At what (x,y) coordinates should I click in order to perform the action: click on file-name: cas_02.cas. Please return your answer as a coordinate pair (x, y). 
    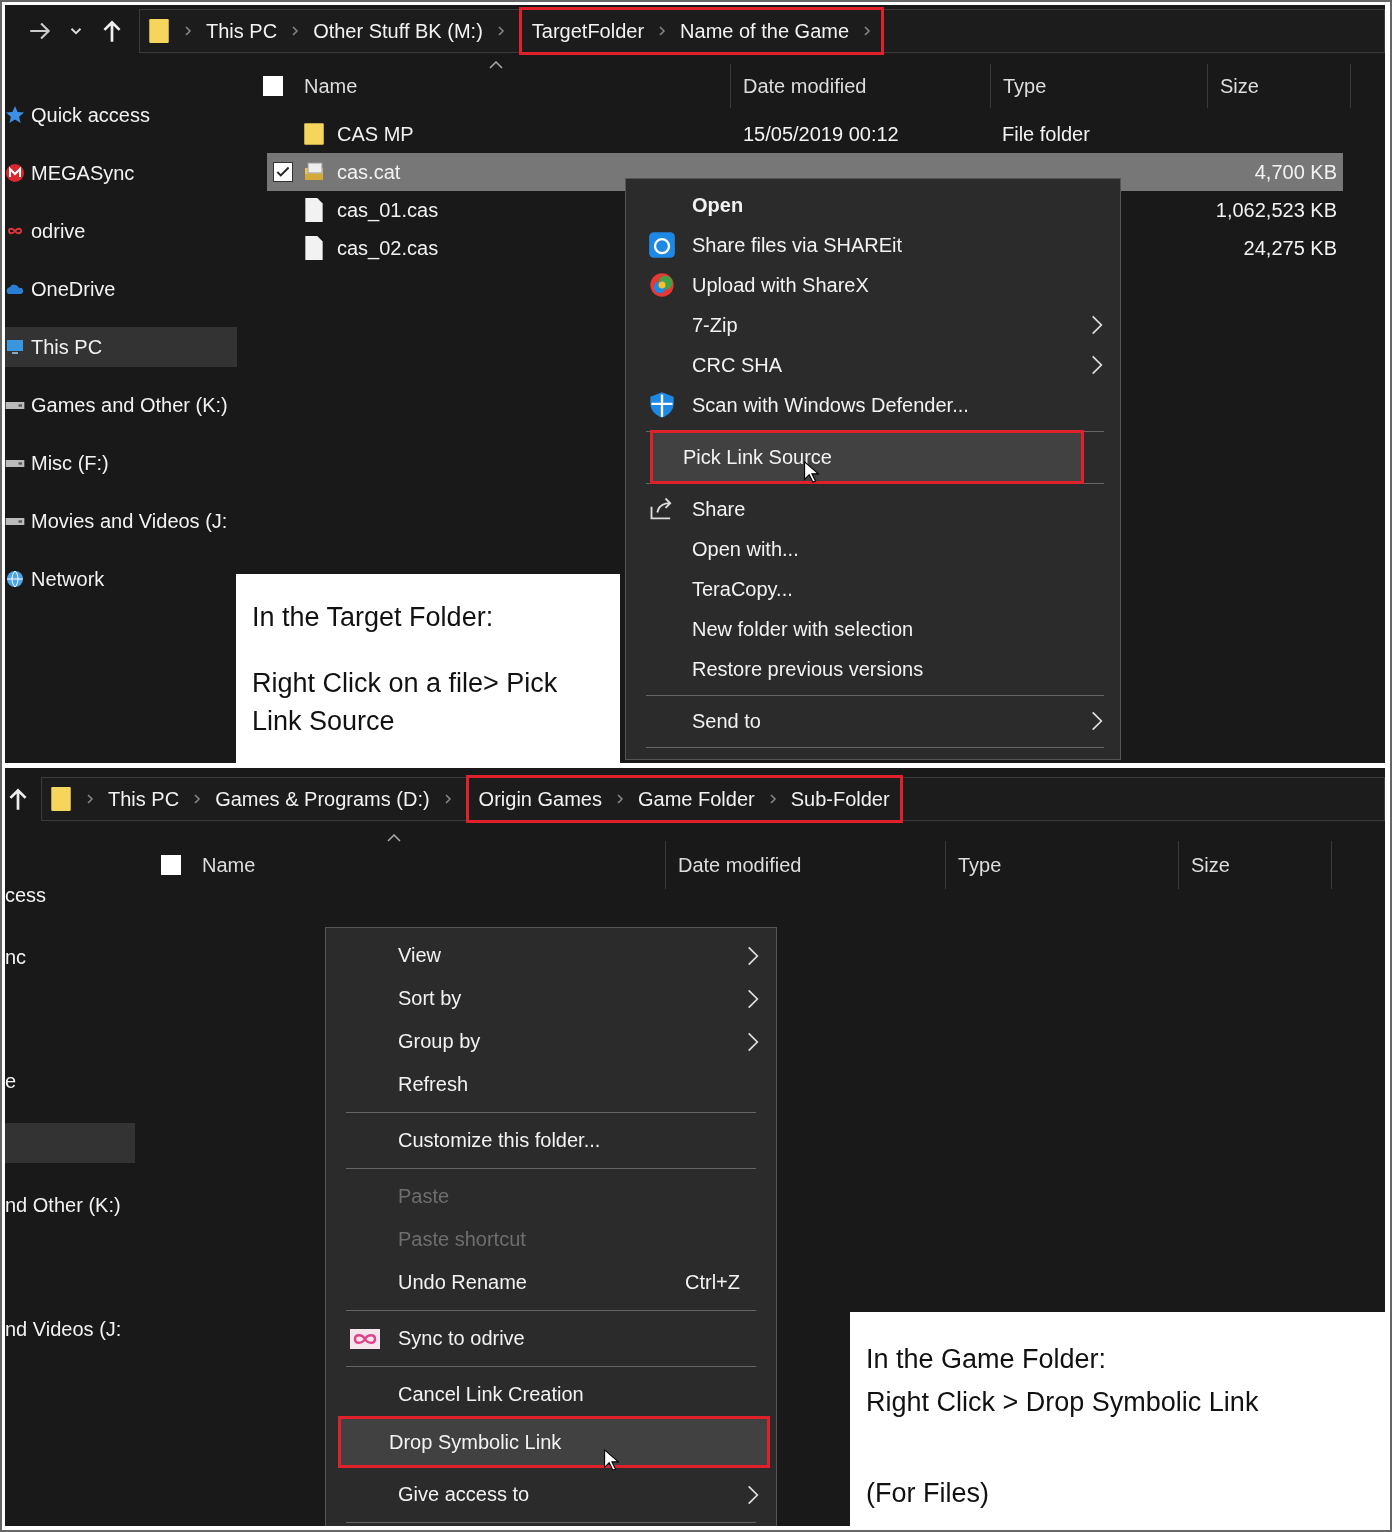
    Looking at the image, I should click on (388, 248).